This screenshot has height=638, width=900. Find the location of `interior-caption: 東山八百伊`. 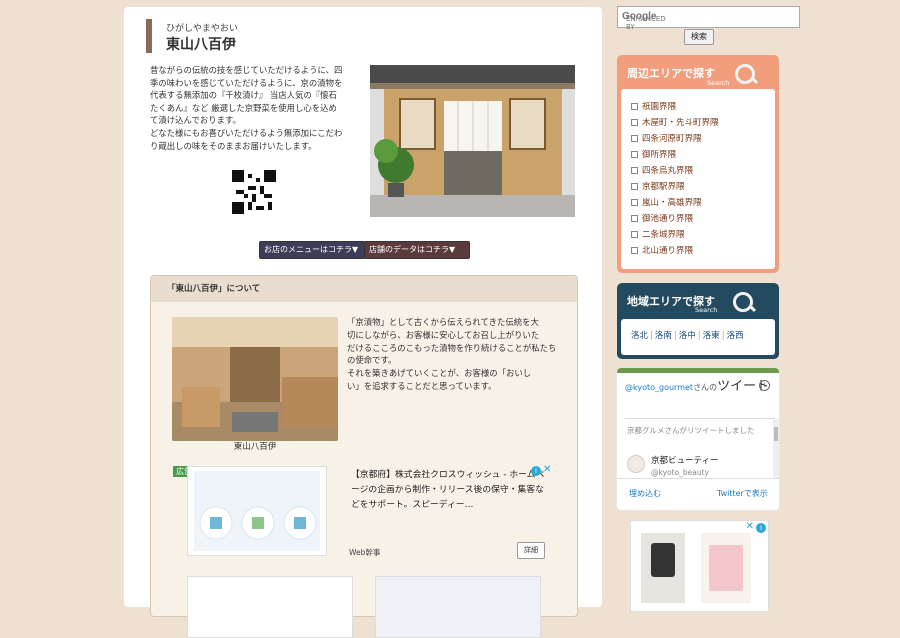

interior-caption: 東山八百伊 is located at coordinates (255, 447).